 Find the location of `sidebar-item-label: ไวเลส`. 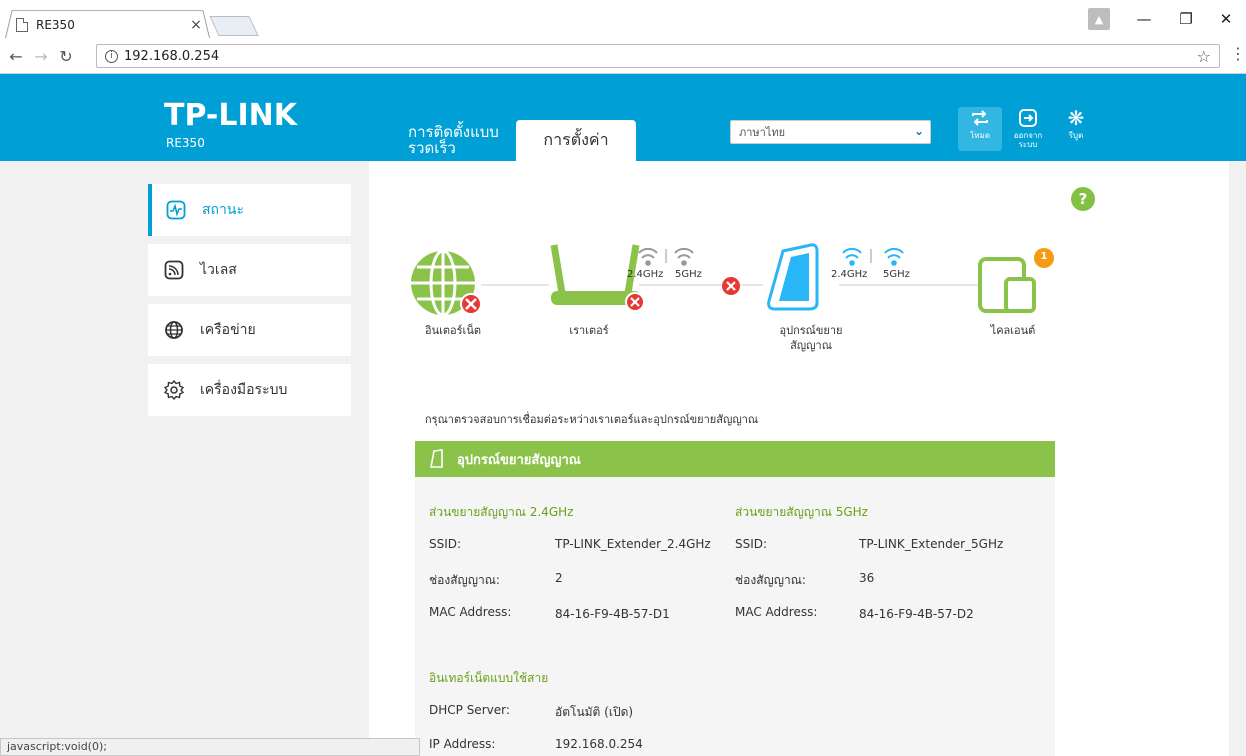

sidebar-item-label: ไวเลส is located at coordinates (218, 270).